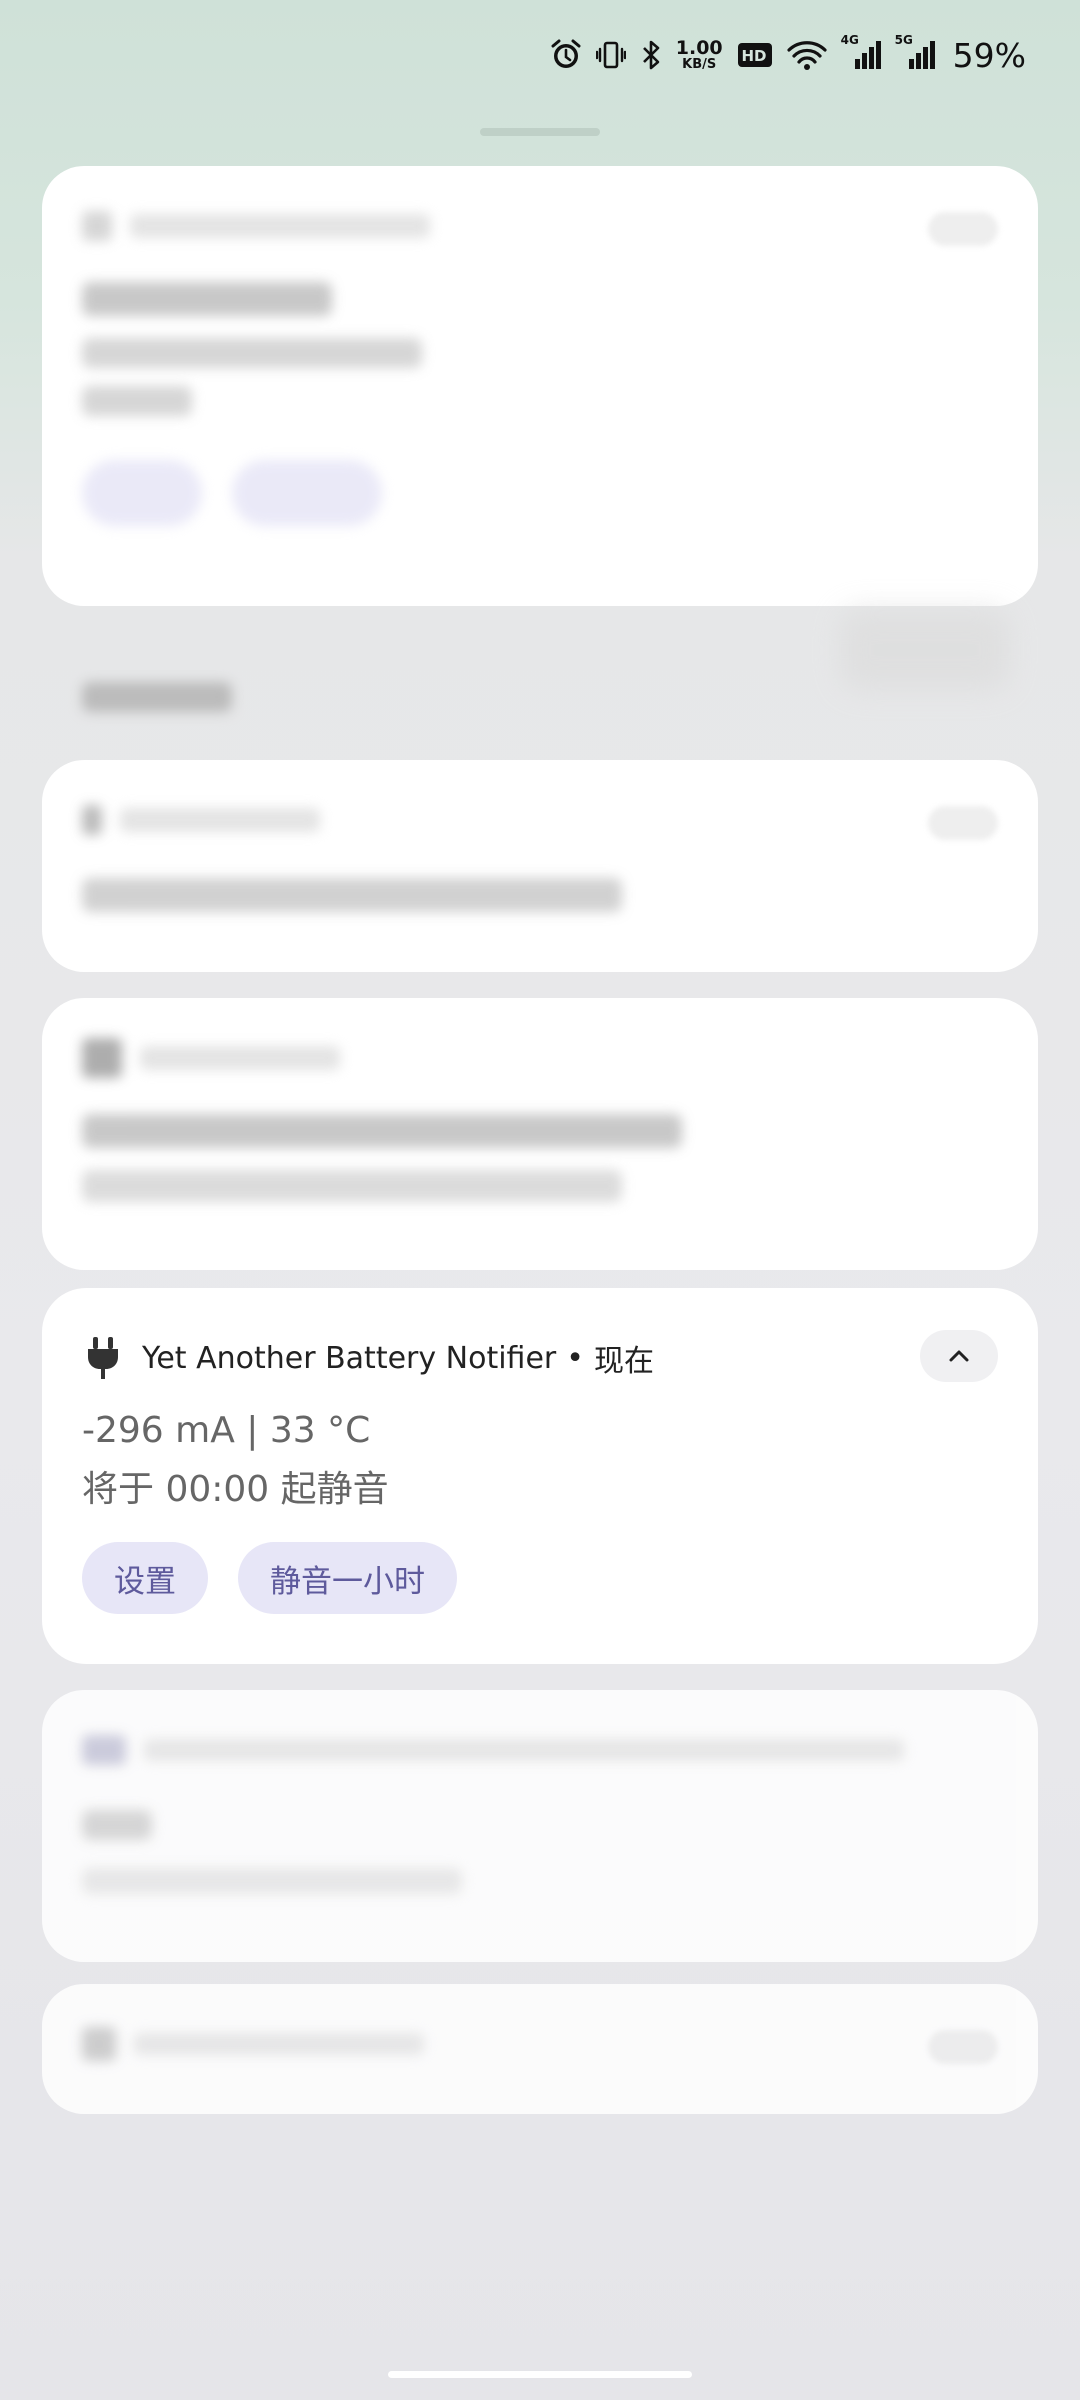 This screenshot has height=2400, width=1080. I want to click on net-speed-unit: KB/S, so click(699, 64).